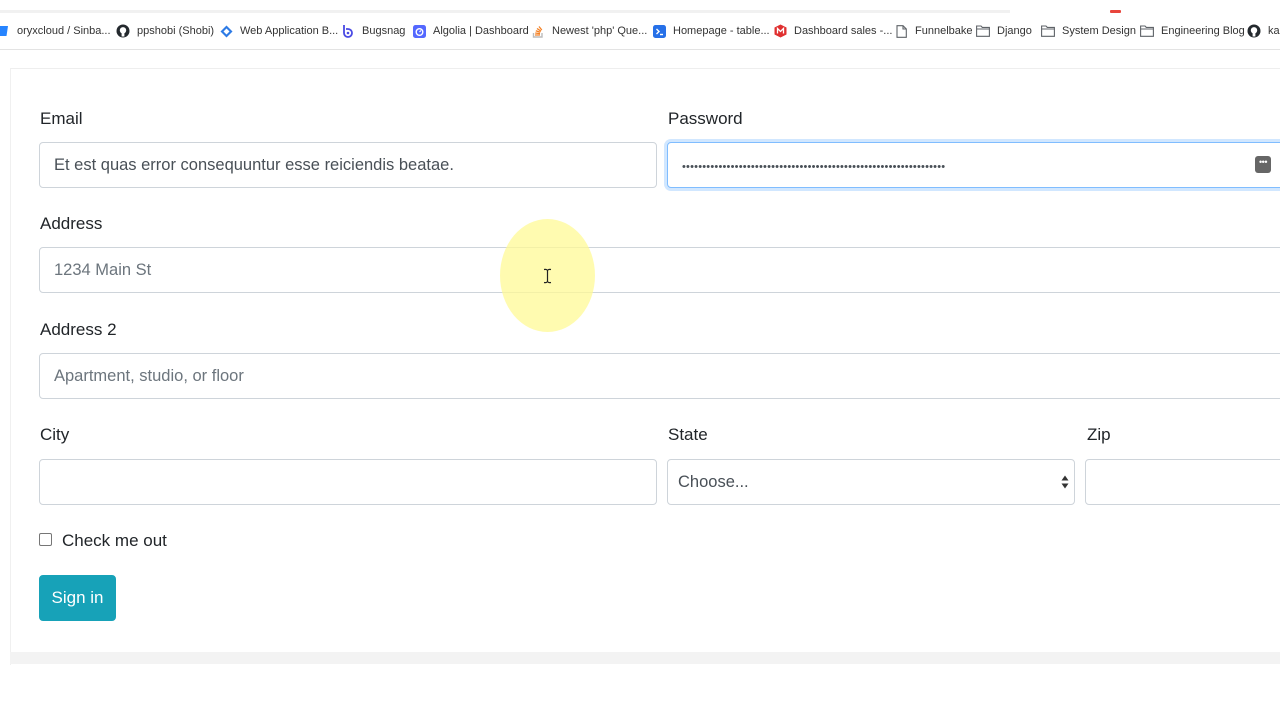 This screenshot has height=720, width=1280. What do you see at coordinates (176, 31) in the screenshot?
I see `bookmark-label: ppshobi (Shobi)` at bounding box center [176, 31].